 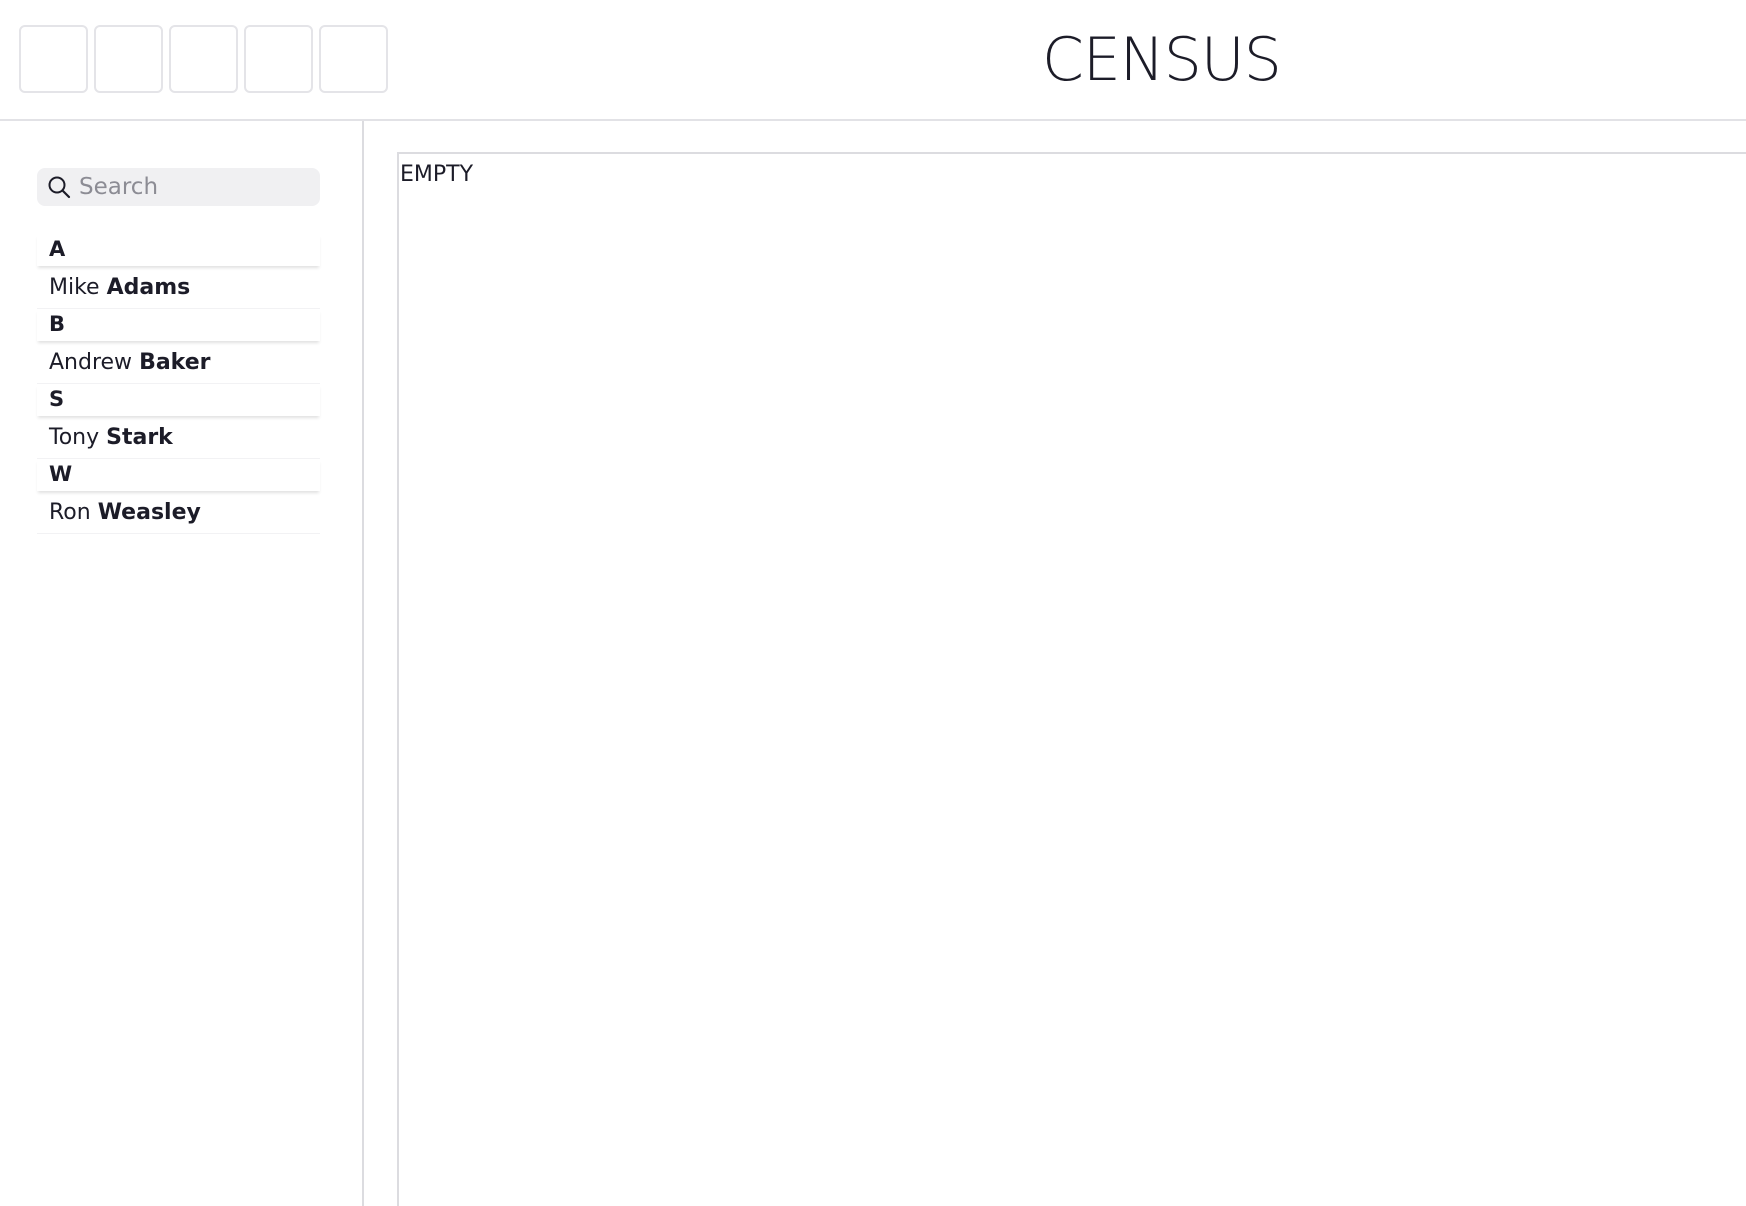 I want to click on search-input, so click(x=197, y=187).